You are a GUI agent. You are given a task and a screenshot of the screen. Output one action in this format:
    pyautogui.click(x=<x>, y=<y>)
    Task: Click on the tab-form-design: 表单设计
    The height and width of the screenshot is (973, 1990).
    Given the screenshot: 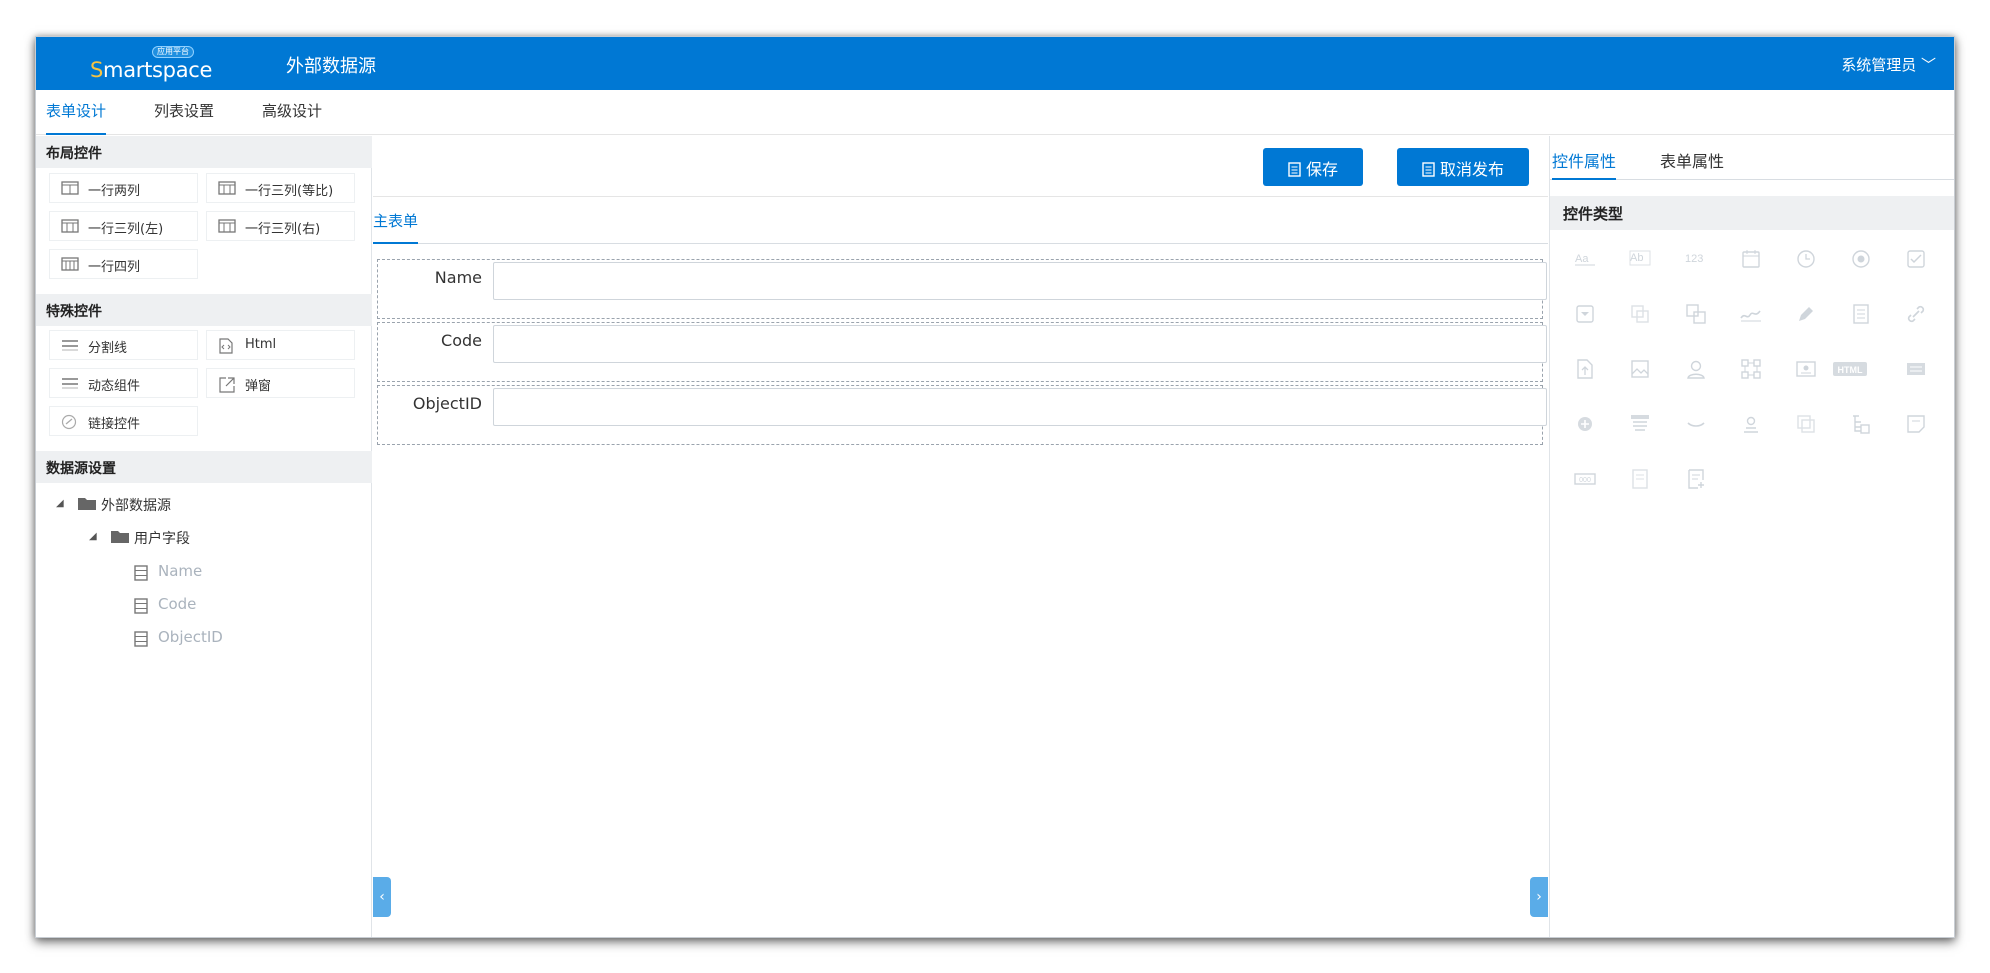 What is the action you would take?
    pyautogui.click(x=76, y=117)
    